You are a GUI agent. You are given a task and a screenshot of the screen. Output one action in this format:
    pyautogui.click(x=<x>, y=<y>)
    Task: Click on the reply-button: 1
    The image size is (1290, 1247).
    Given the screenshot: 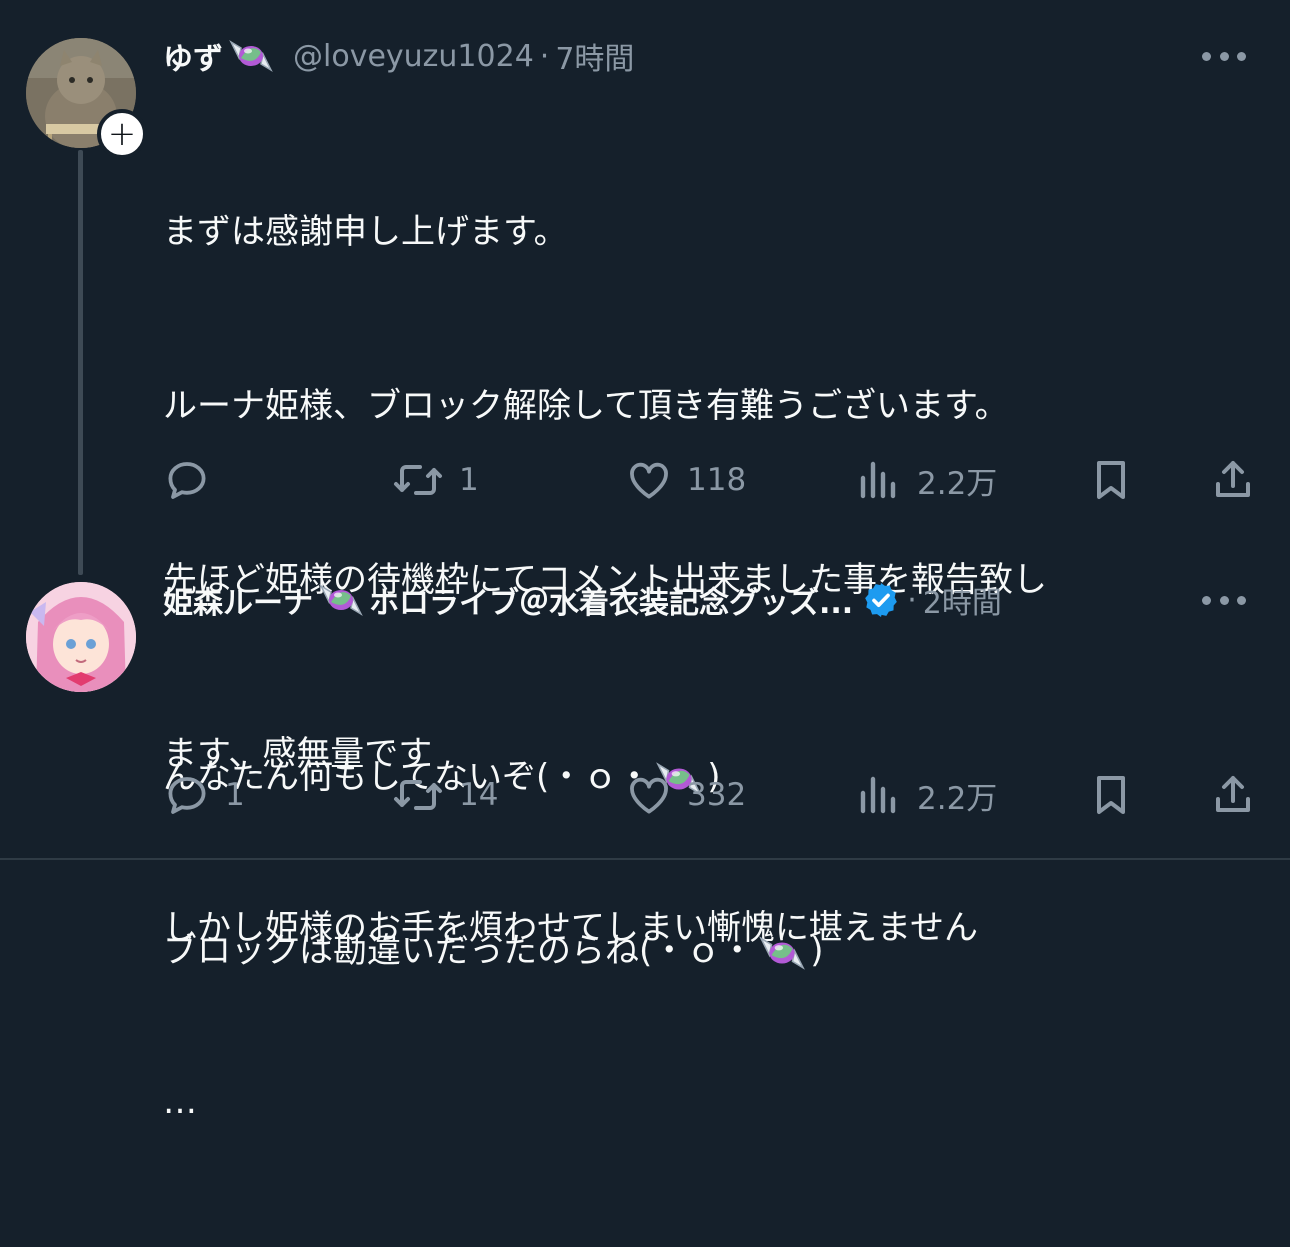 What is the action you would take?
    pyautogui.click(x=204, y=795)
    